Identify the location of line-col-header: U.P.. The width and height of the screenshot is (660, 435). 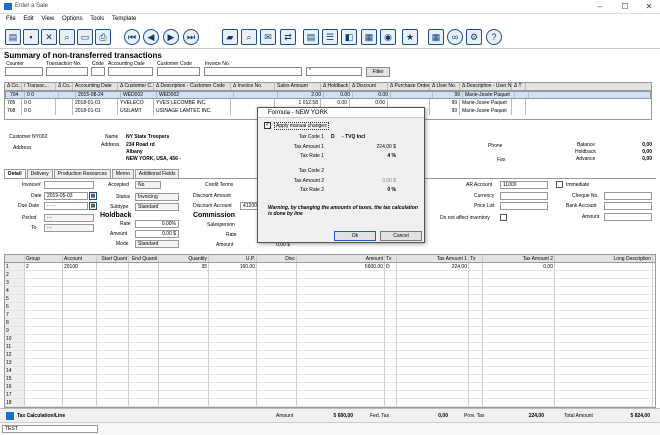
(233, 258).